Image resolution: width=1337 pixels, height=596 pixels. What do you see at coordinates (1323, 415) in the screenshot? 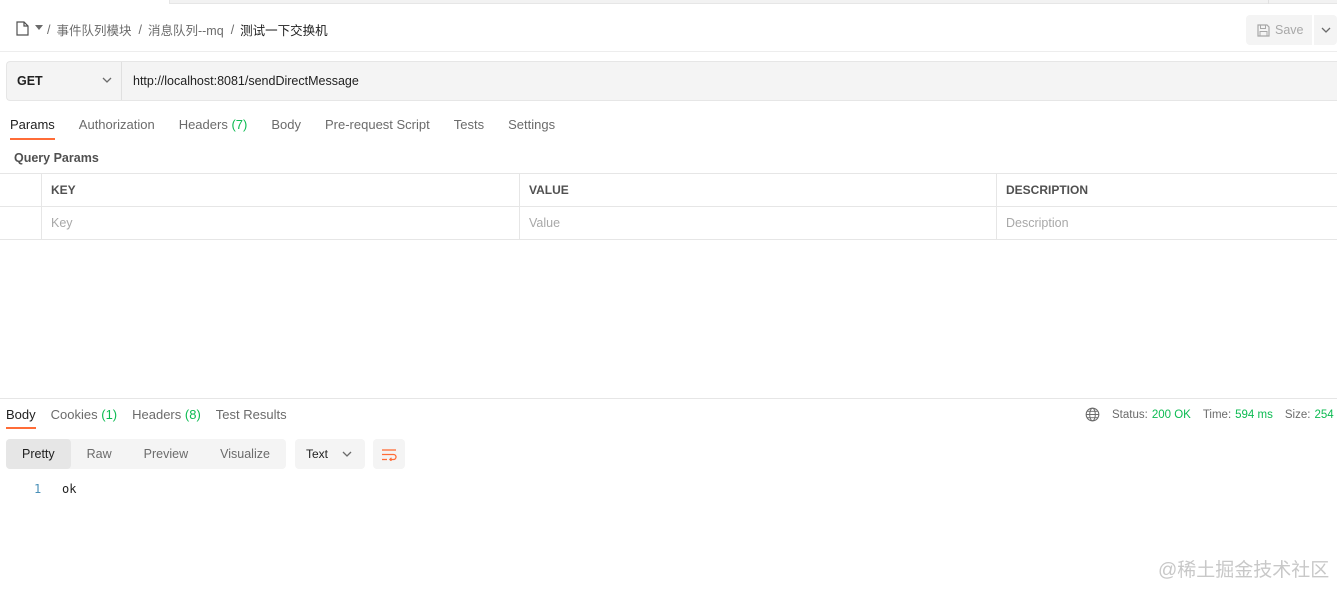
I see `size-value: 254` at bounding box center [1323, 415].